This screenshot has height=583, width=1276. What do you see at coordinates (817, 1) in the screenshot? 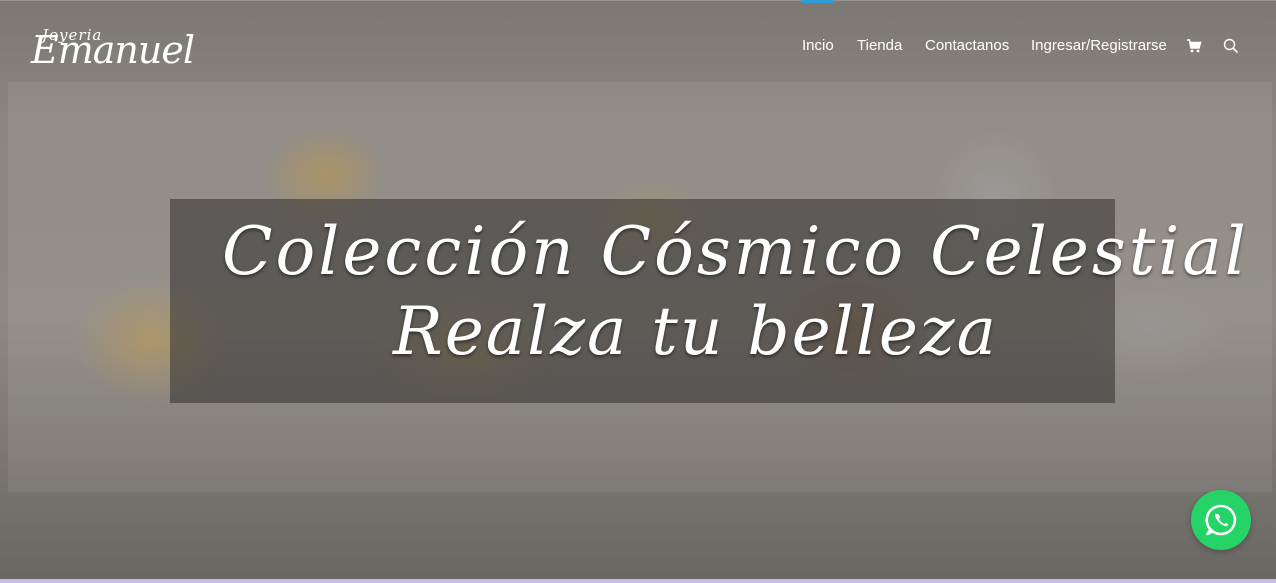
I see `nav-active-indicator` at bounding box center [817, 1].